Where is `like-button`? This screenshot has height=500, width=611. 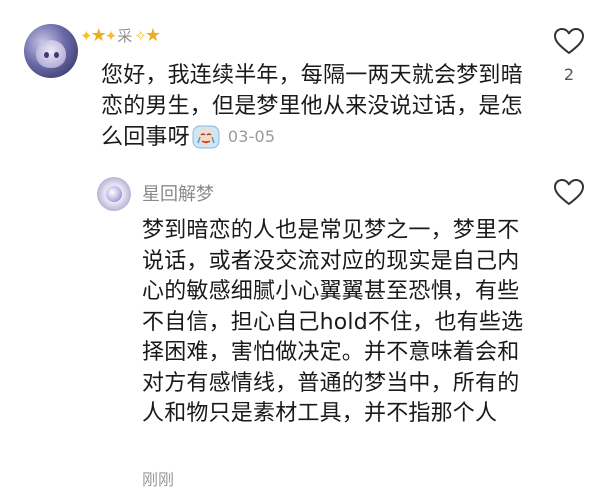
like-button is located at coordinates (569, 192).